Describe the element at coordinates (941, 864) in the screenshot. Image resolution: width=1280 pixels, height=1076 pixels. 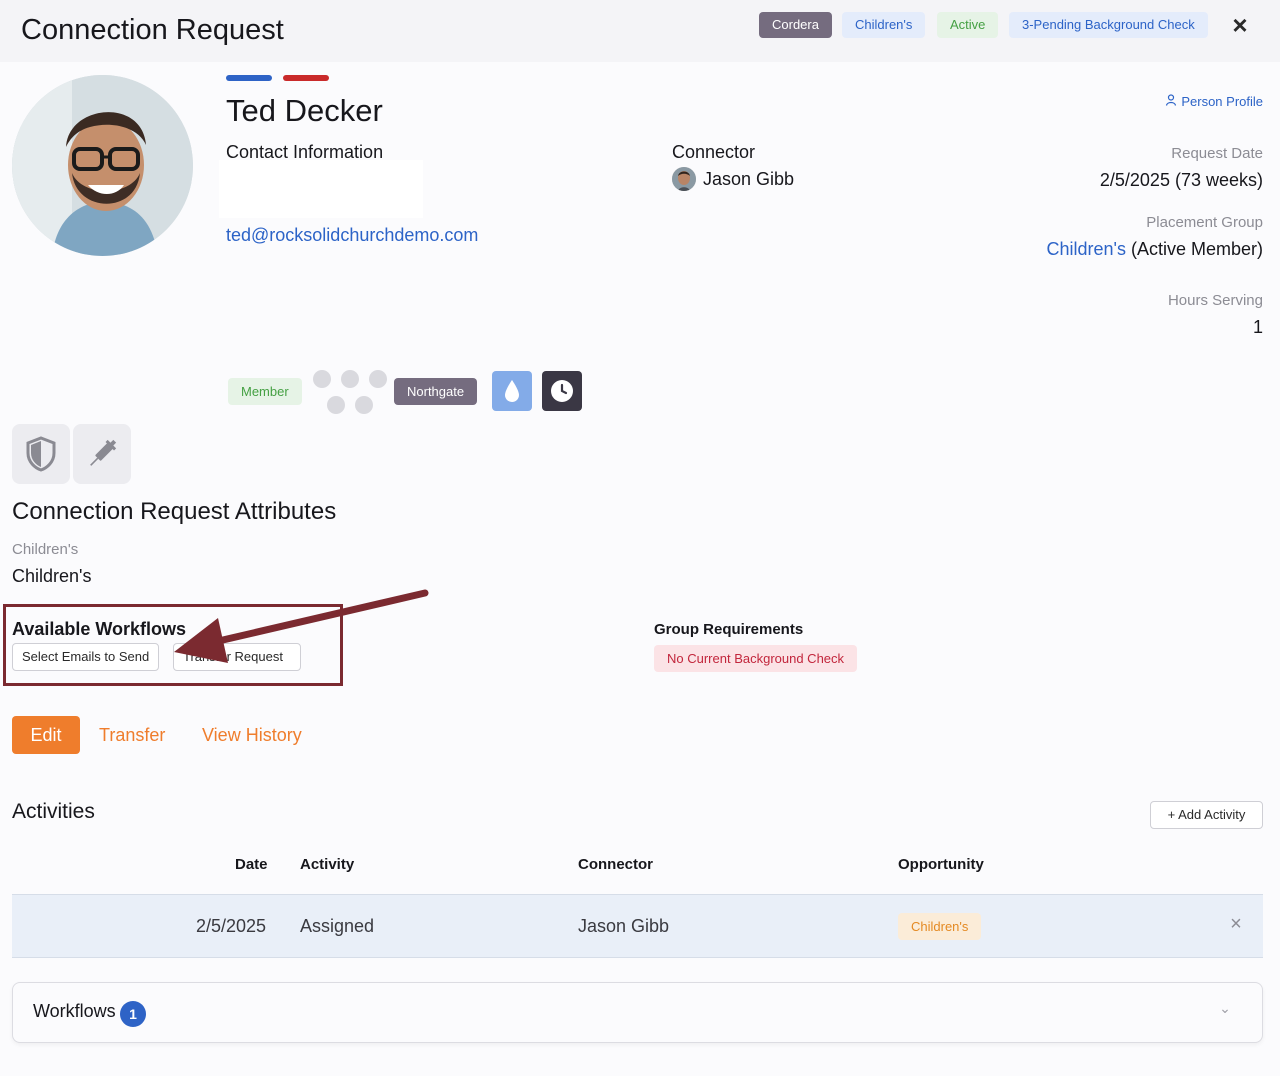
I see `column-header-opportunity: Opportunity` at that location.